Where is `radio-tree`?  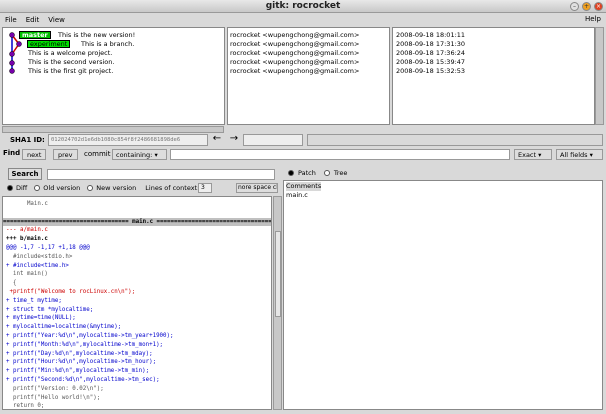 radio-tree is located at coordinates (326, 173).